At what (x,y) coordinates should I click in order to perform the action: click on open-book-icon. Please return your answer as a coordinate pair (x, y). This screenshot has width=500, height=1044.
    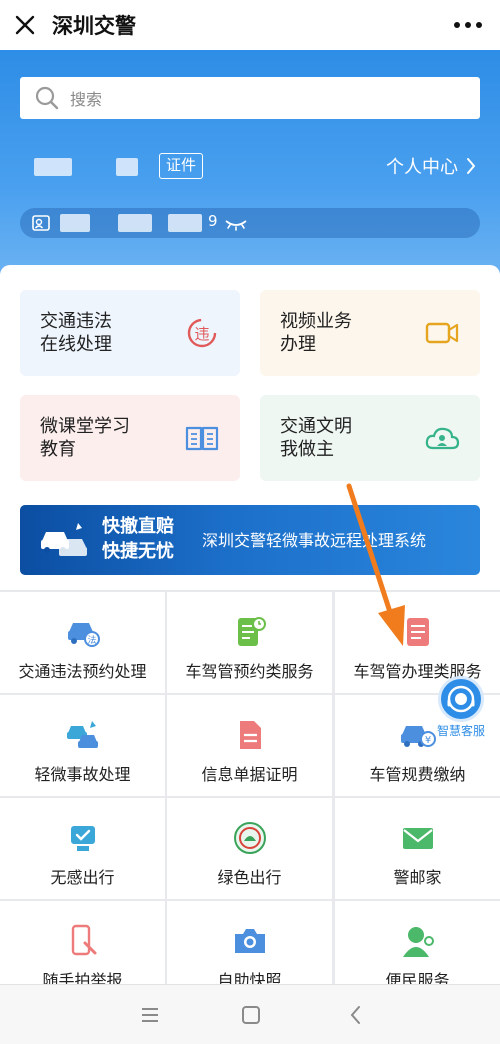
    Looking at the image, I should click on (202, 438).